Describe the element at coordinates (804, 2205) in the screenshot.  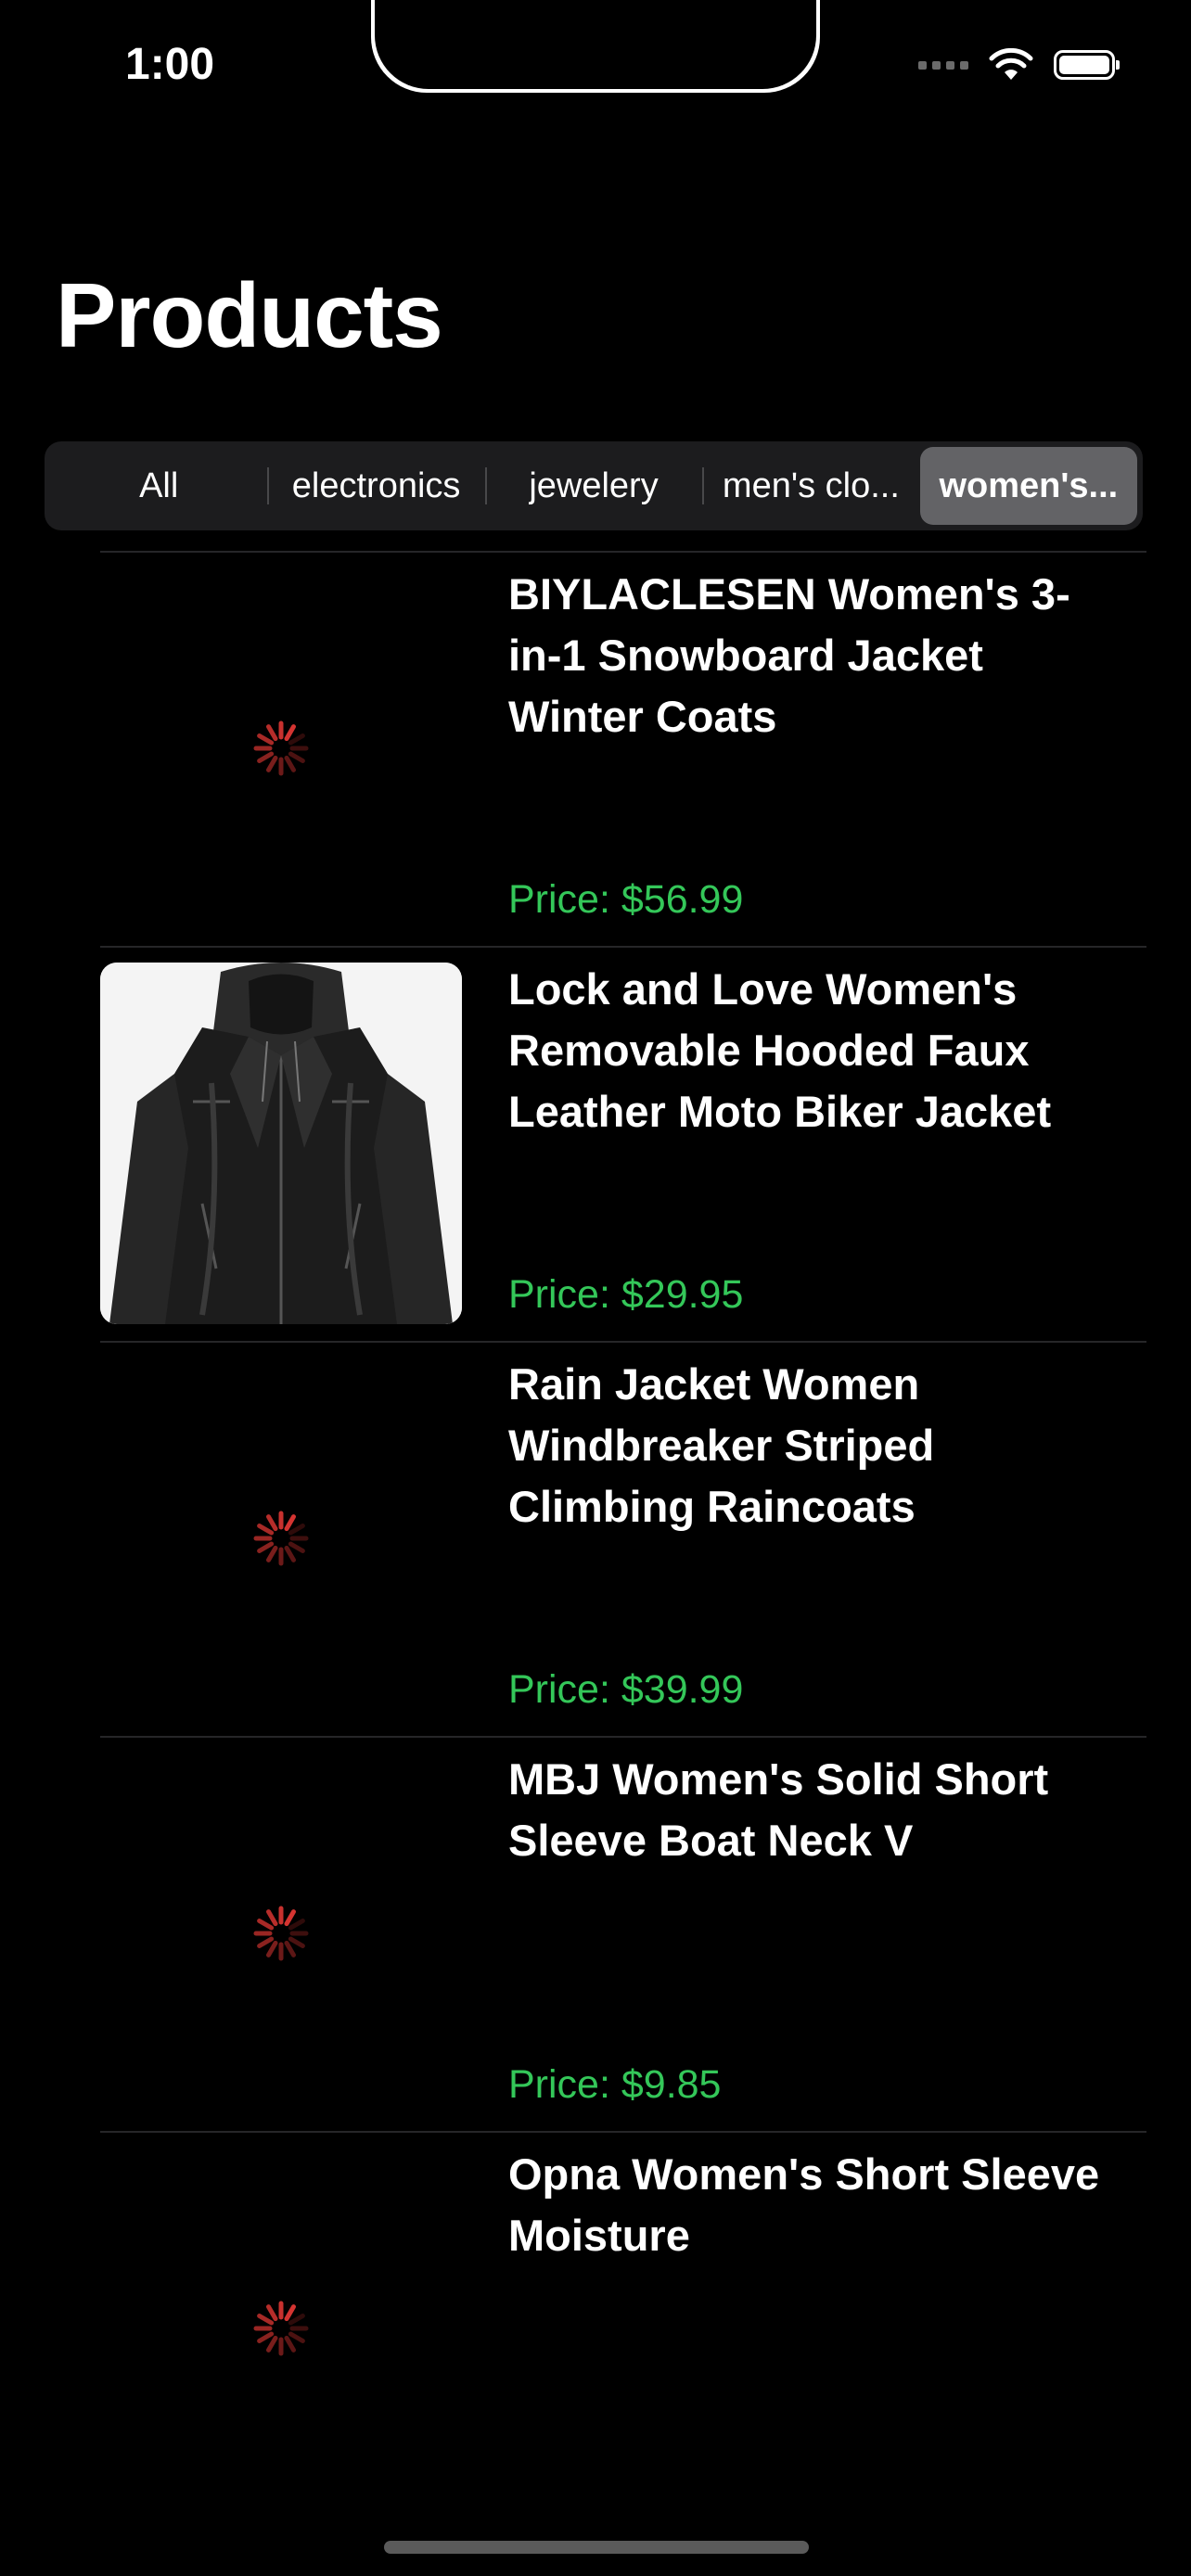
I see `product-title: Opna Women's Short Sleeve Moisture` at that location.